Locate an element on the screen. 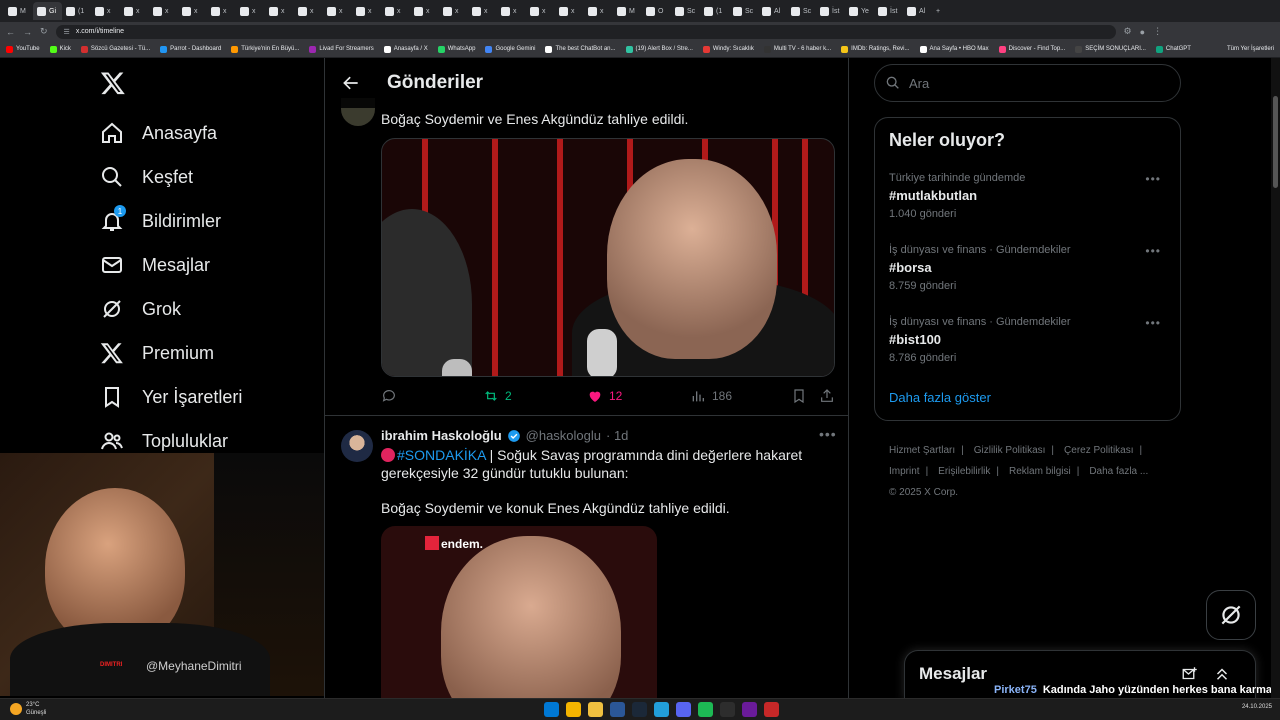 The width and height of the screenshot is (1280, 720). footer-link: Reklam bilgisi is located at coordinates (1040, 471).